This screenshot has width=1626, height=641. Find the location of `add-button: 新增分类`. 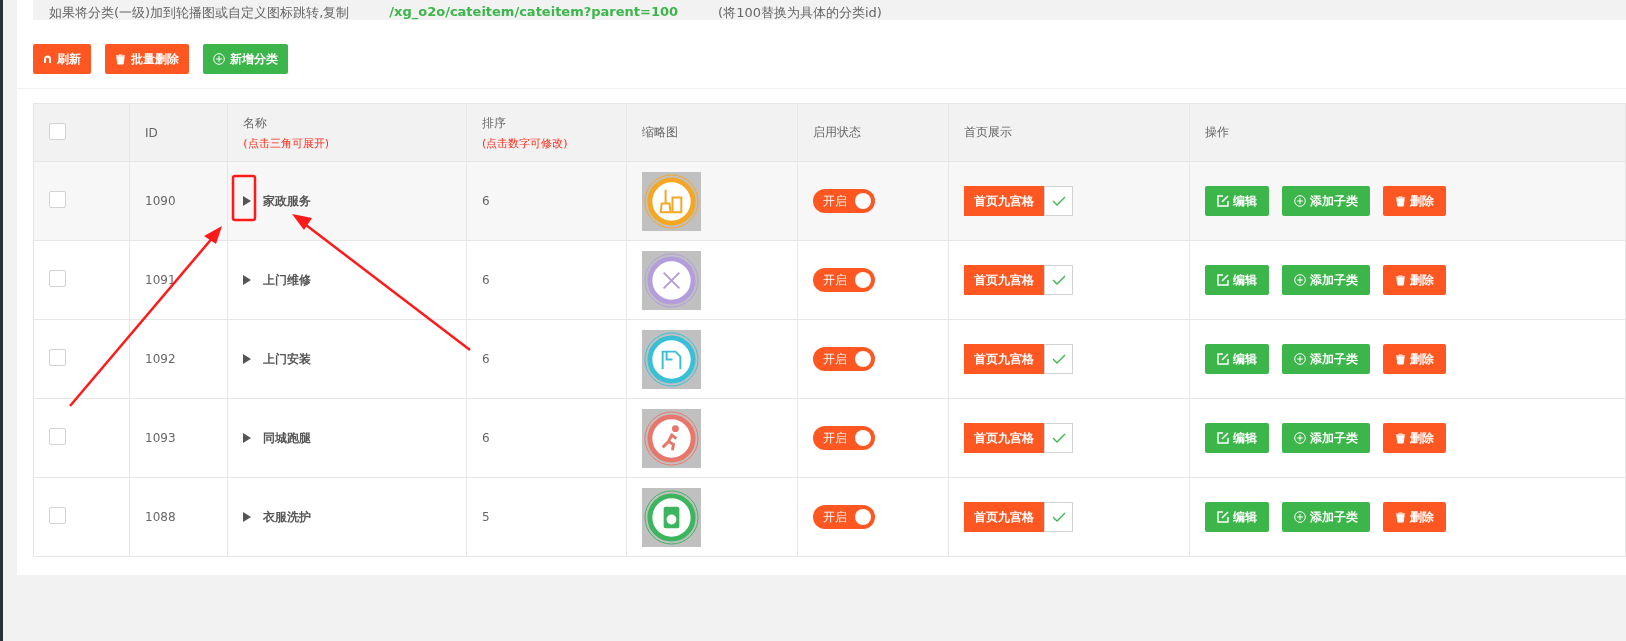

add-button: 新增分类 is located at coordinates (245, 59).